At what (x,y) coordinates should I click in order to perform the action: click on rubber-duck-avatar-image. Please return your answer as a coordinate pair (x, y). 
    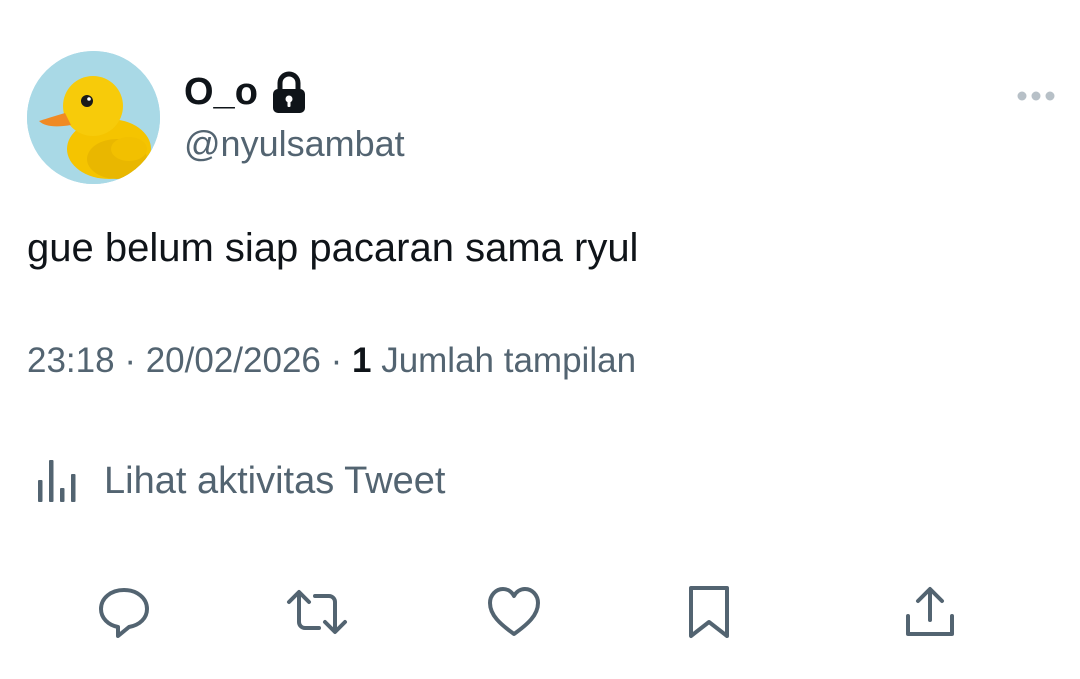
    Looking at the image, I should click on (93, 117).